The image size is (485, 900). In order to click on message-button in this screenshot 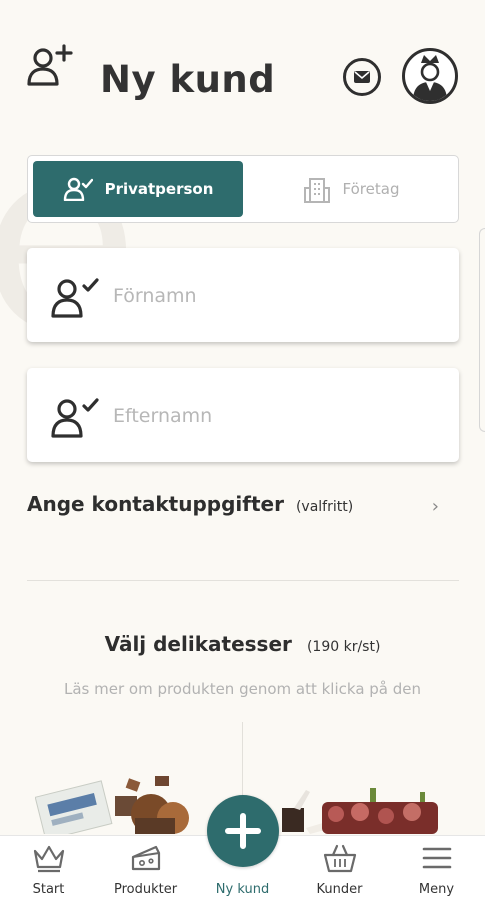, I will do `click(362, 77)`.